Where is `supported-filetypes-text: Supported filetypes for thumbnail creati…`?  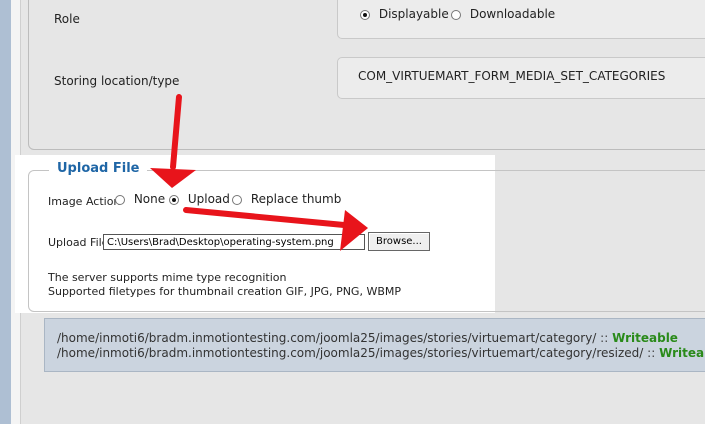 supported-filetypes-text: Supported filetypes for thumbnail creati… is located at coordinates (224, 291).